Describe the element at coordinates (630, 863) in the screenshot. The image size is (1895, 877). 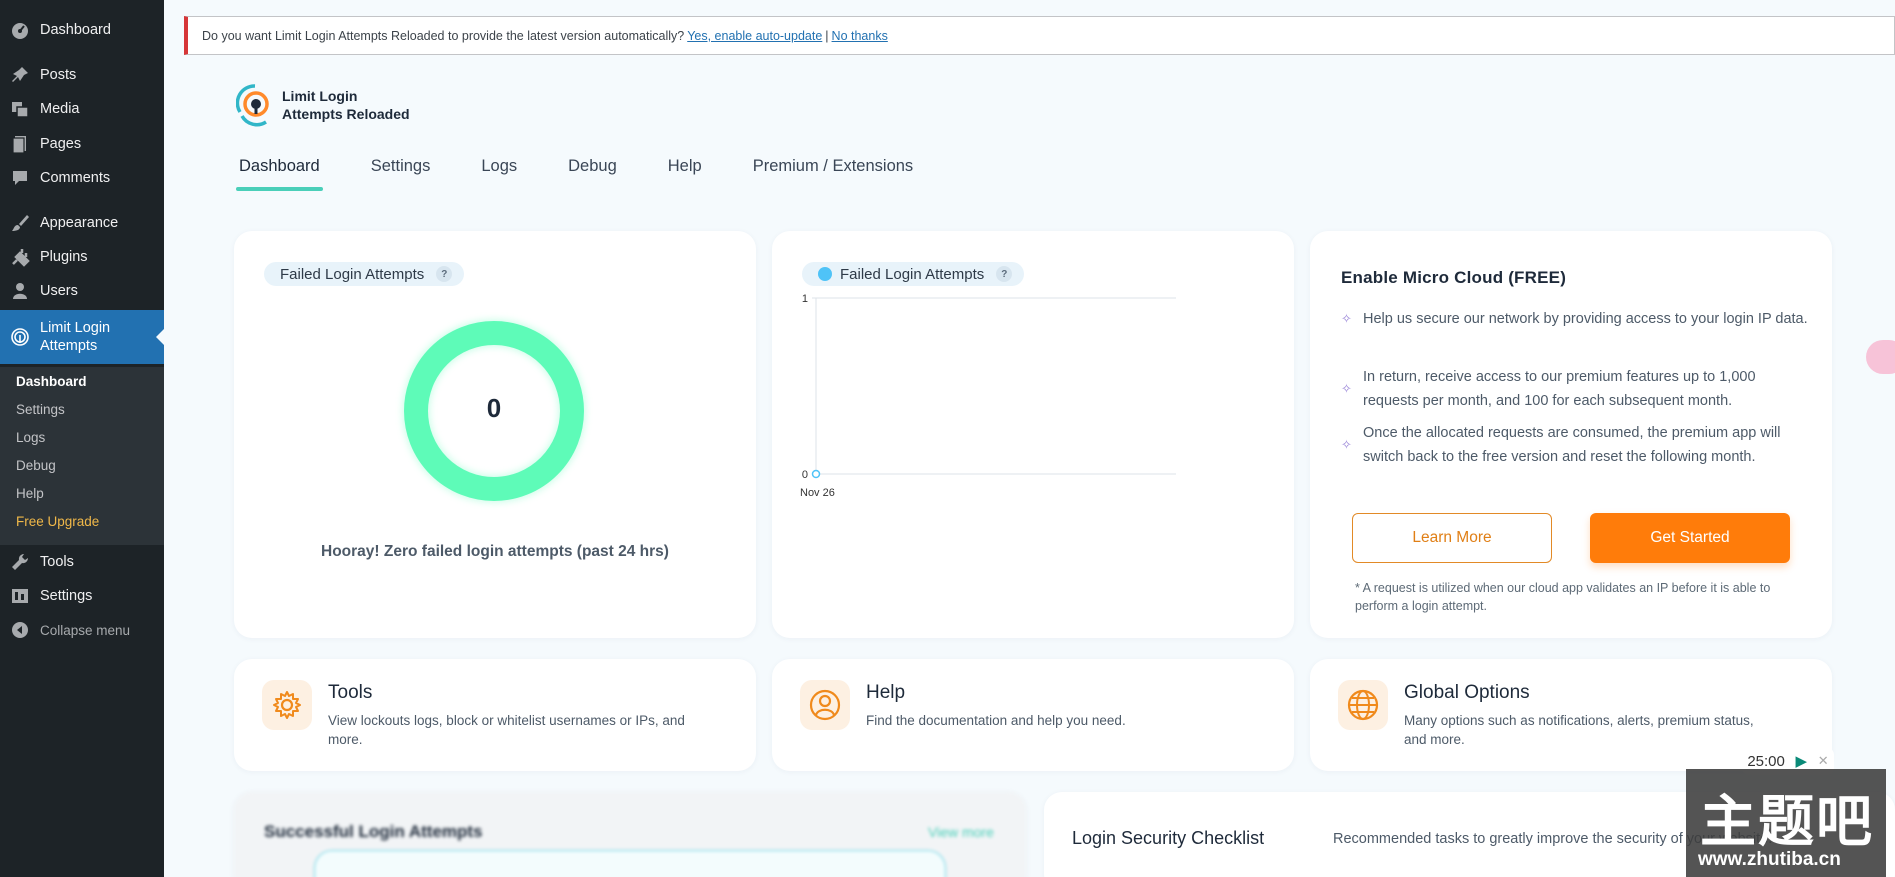
I see `successful-attempts-panel` at that location.